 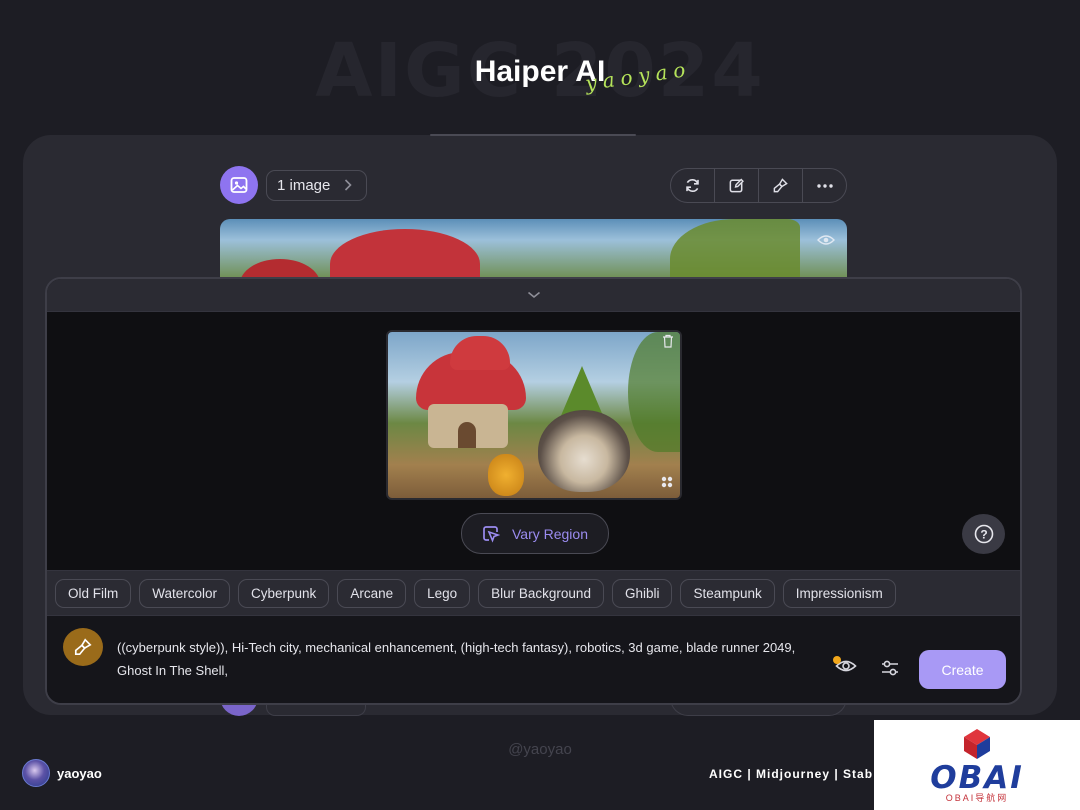 I want to click on more-icon, so click(x=824, y=185).